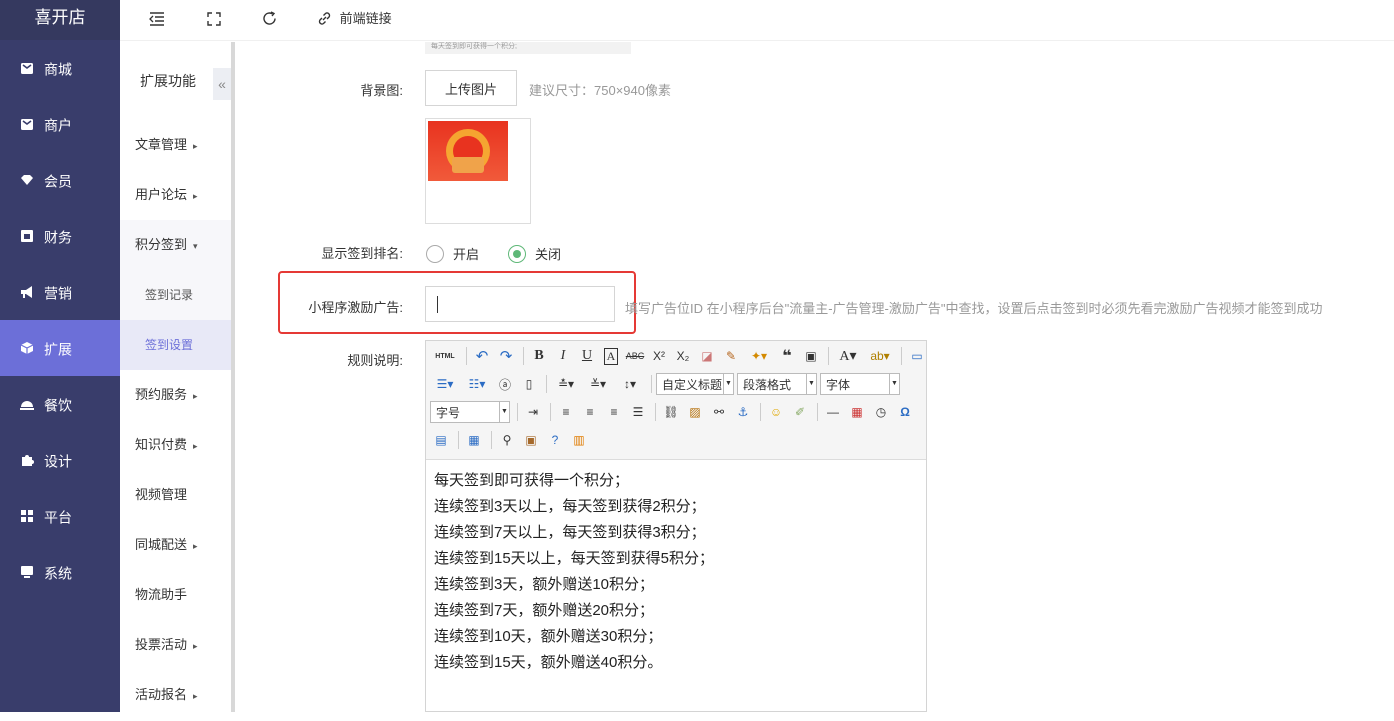 The image size is (1394, 721). What do you see at coordinates (833, 412) in the screenshot?
I see `horizontal-rule-icon: —` at bounding box center [833, 412].